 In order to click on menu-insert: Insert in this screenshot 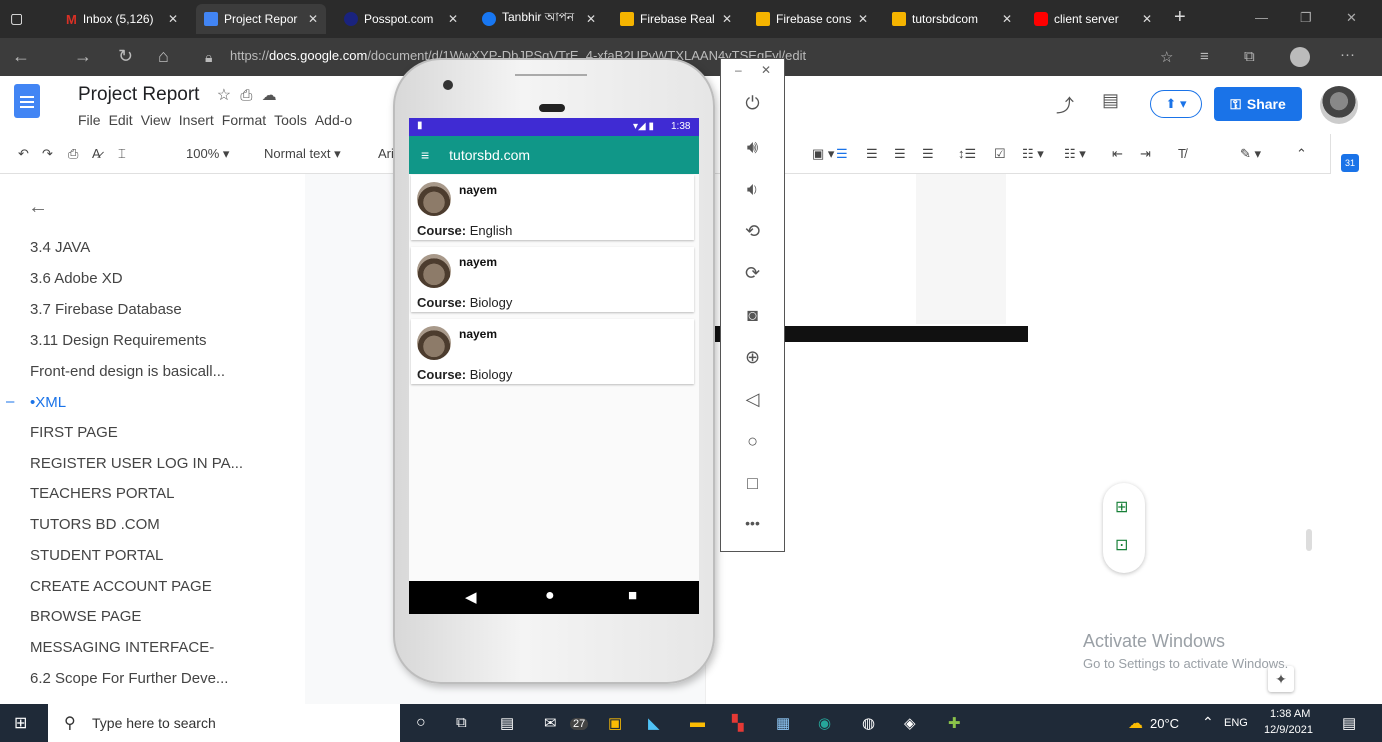, I will do `click(196, 120)`.